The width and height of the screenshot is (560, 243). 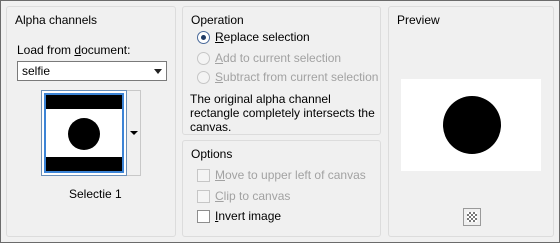 What do you see at coordinates (84, 164) in the screenshot?
I see `thumbnail-bottom-bar` at bounding box center [84, 164].